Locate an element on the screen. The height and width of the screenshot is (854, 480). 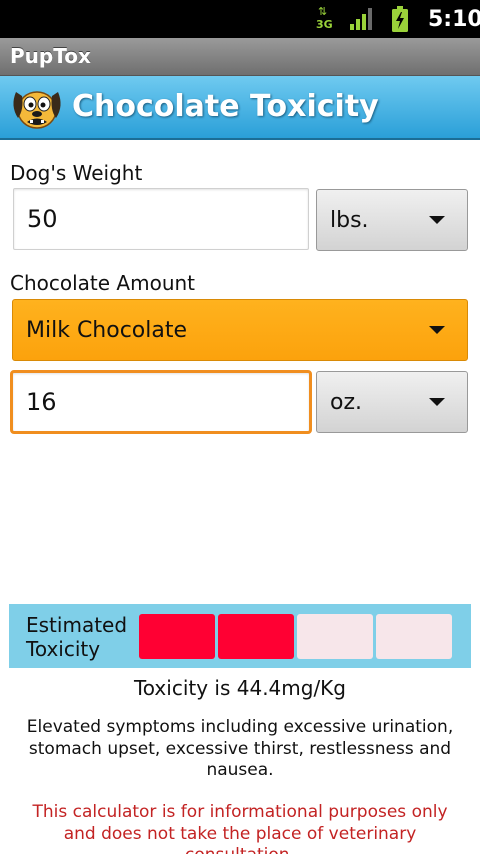
app-title-bar: PupTox is located at coordinates (240, 57).